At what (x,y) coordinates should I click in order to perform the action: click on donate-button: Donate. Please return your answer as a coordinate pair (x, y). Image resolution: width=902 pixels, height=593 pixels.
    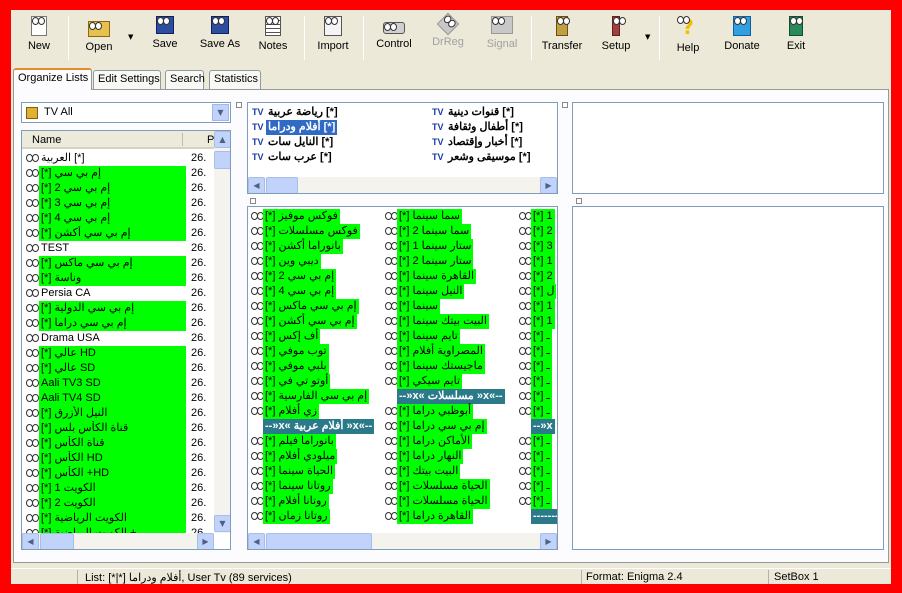
    Looking at the image, I should click on (742, 39).